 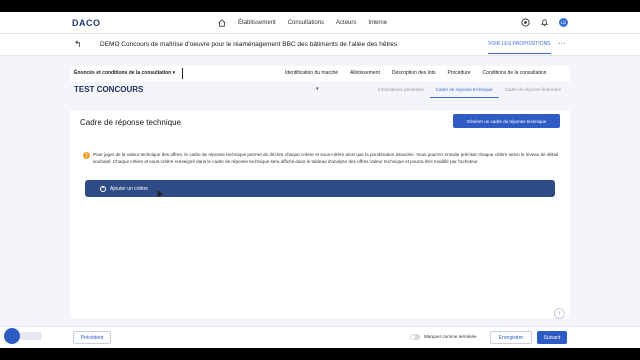 What do you see at coordinates (222, 23) in the screenshot?
I see `home-icon` at bounding box center [222, 23].